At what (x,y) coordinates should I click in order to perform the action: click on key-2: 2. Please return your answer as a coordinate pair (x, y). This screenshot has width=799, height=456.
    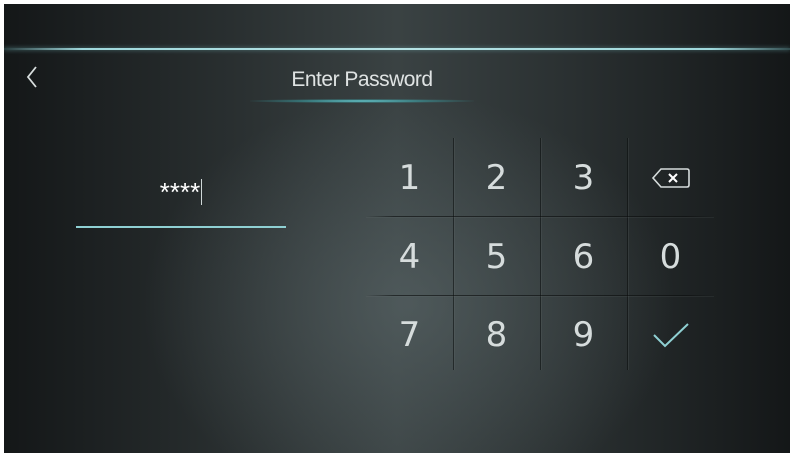
    Looking at the image, I should click on (496, 178).